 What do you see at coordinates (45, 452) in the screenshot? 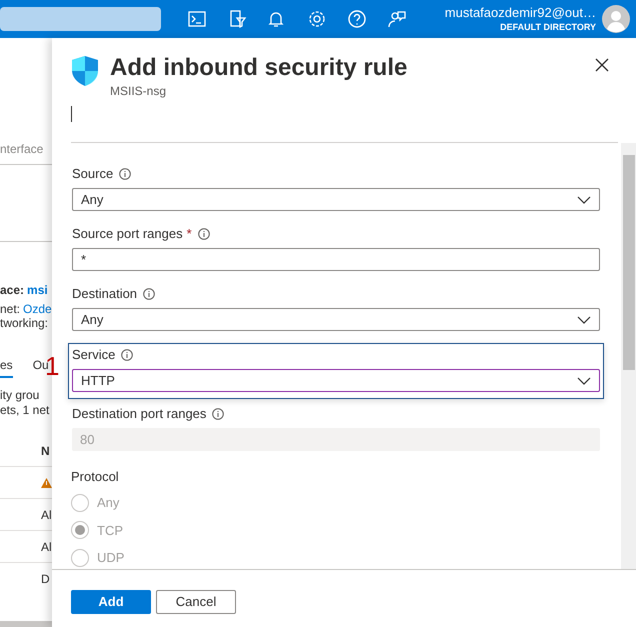
I see `column-header: N` at bounding box center [45, 452].